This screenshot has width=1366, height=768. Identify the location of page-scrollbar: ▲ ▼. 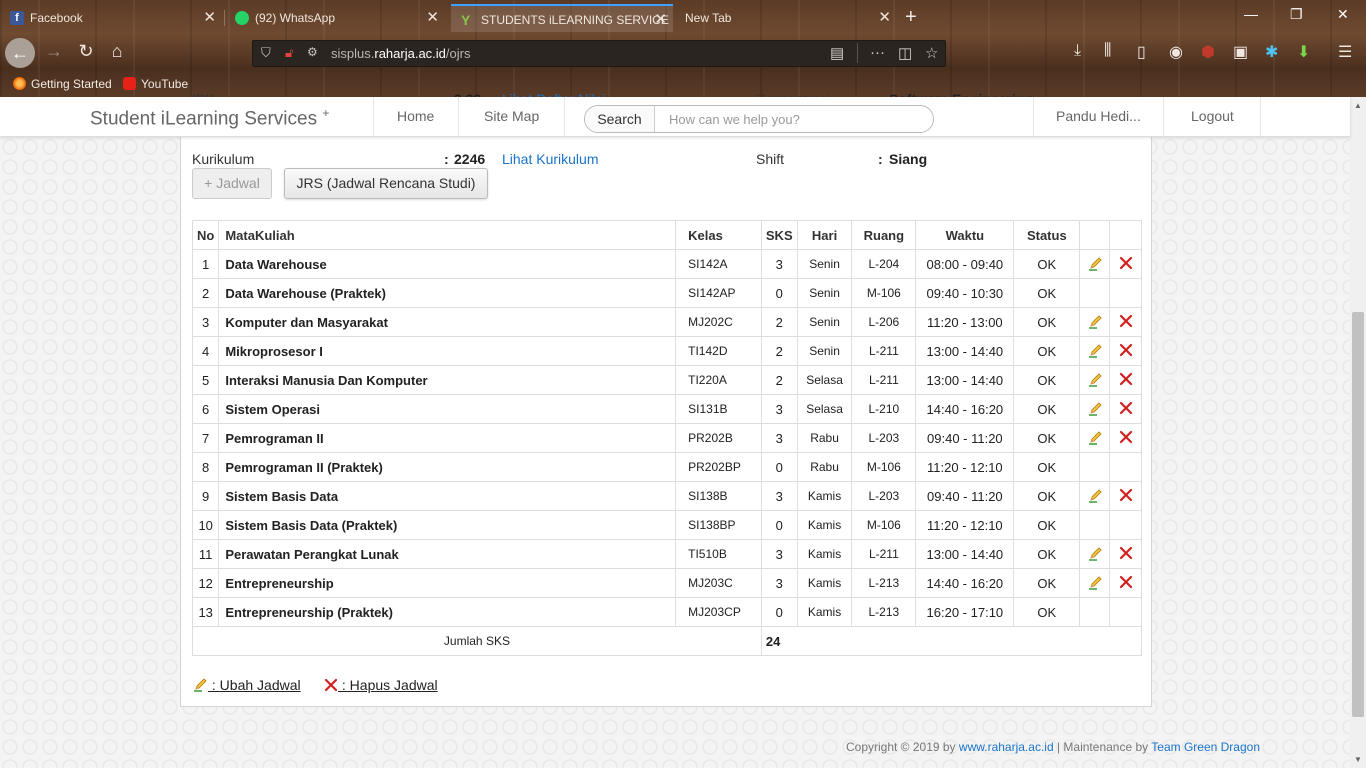
(1358, 432).